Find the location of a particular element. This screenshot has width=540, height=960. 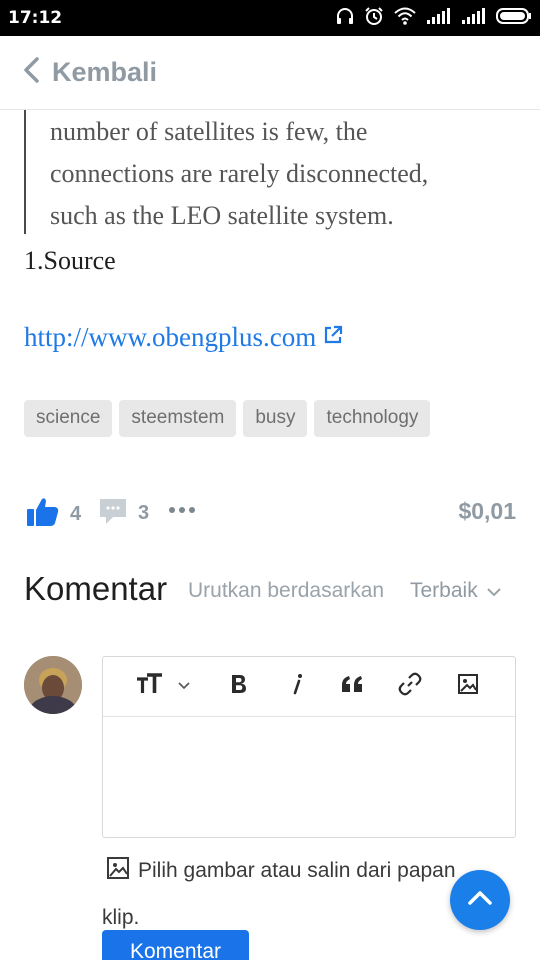

sort-value: Terbaik is located at coordinates (444, 590).